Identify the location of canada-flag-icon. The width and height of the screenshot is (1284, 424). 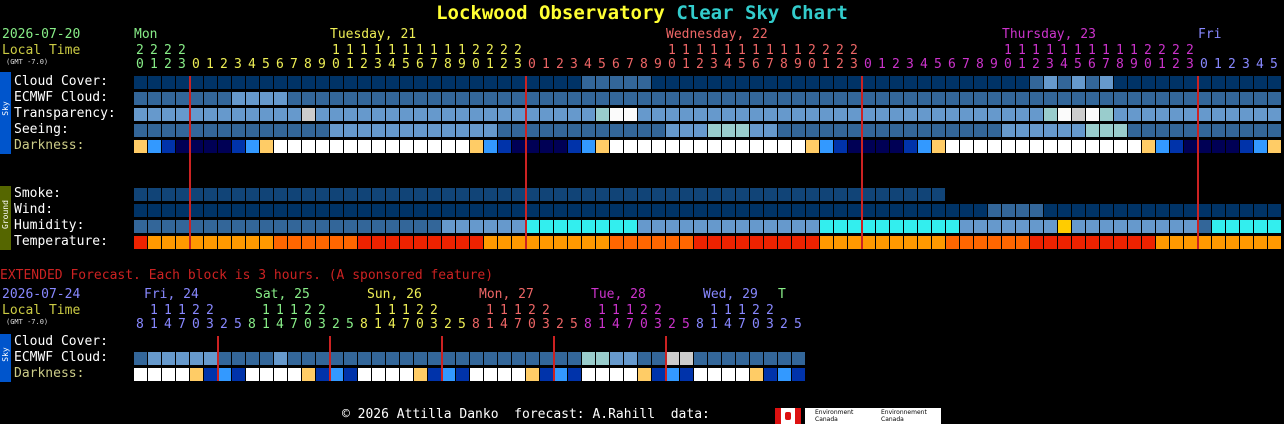
(788, 416).